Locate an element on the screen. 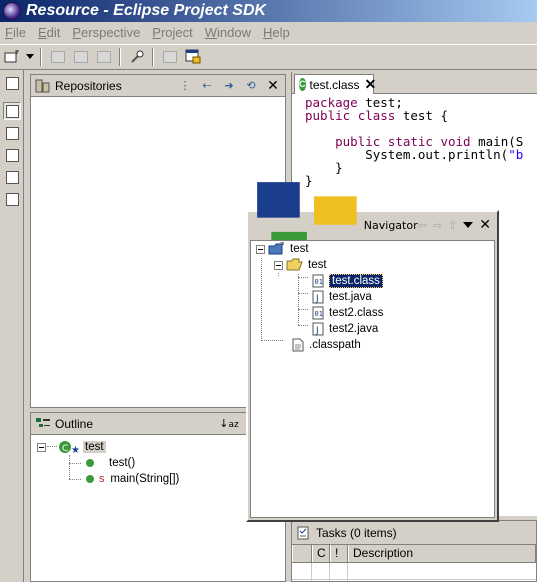 This screenshot has width=537, height=582. main-toolbar is located at coordinates (268, 57).